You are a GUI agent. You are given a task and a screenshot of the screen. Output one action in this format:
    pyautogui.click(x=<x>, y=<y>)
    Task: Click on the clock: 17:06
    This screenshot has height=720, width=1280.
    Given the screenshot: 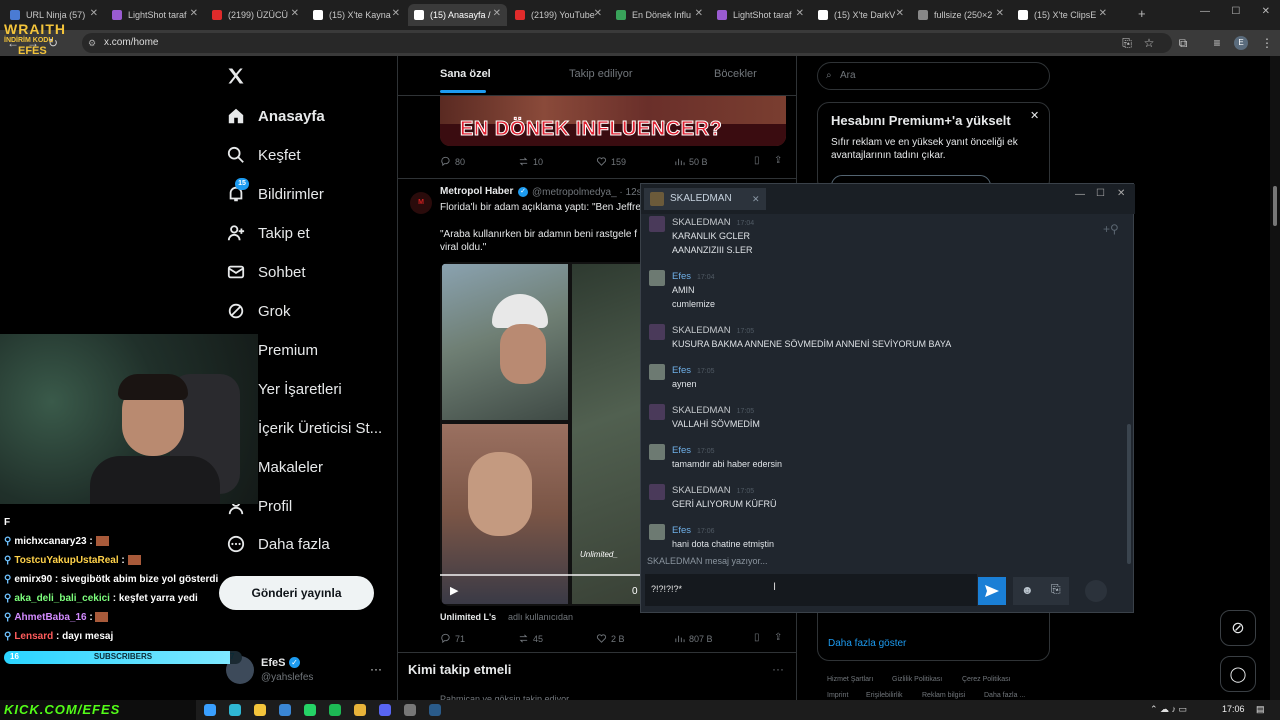 What is the action you would take?
    pyautogui.click(x=1233, y=709)
    